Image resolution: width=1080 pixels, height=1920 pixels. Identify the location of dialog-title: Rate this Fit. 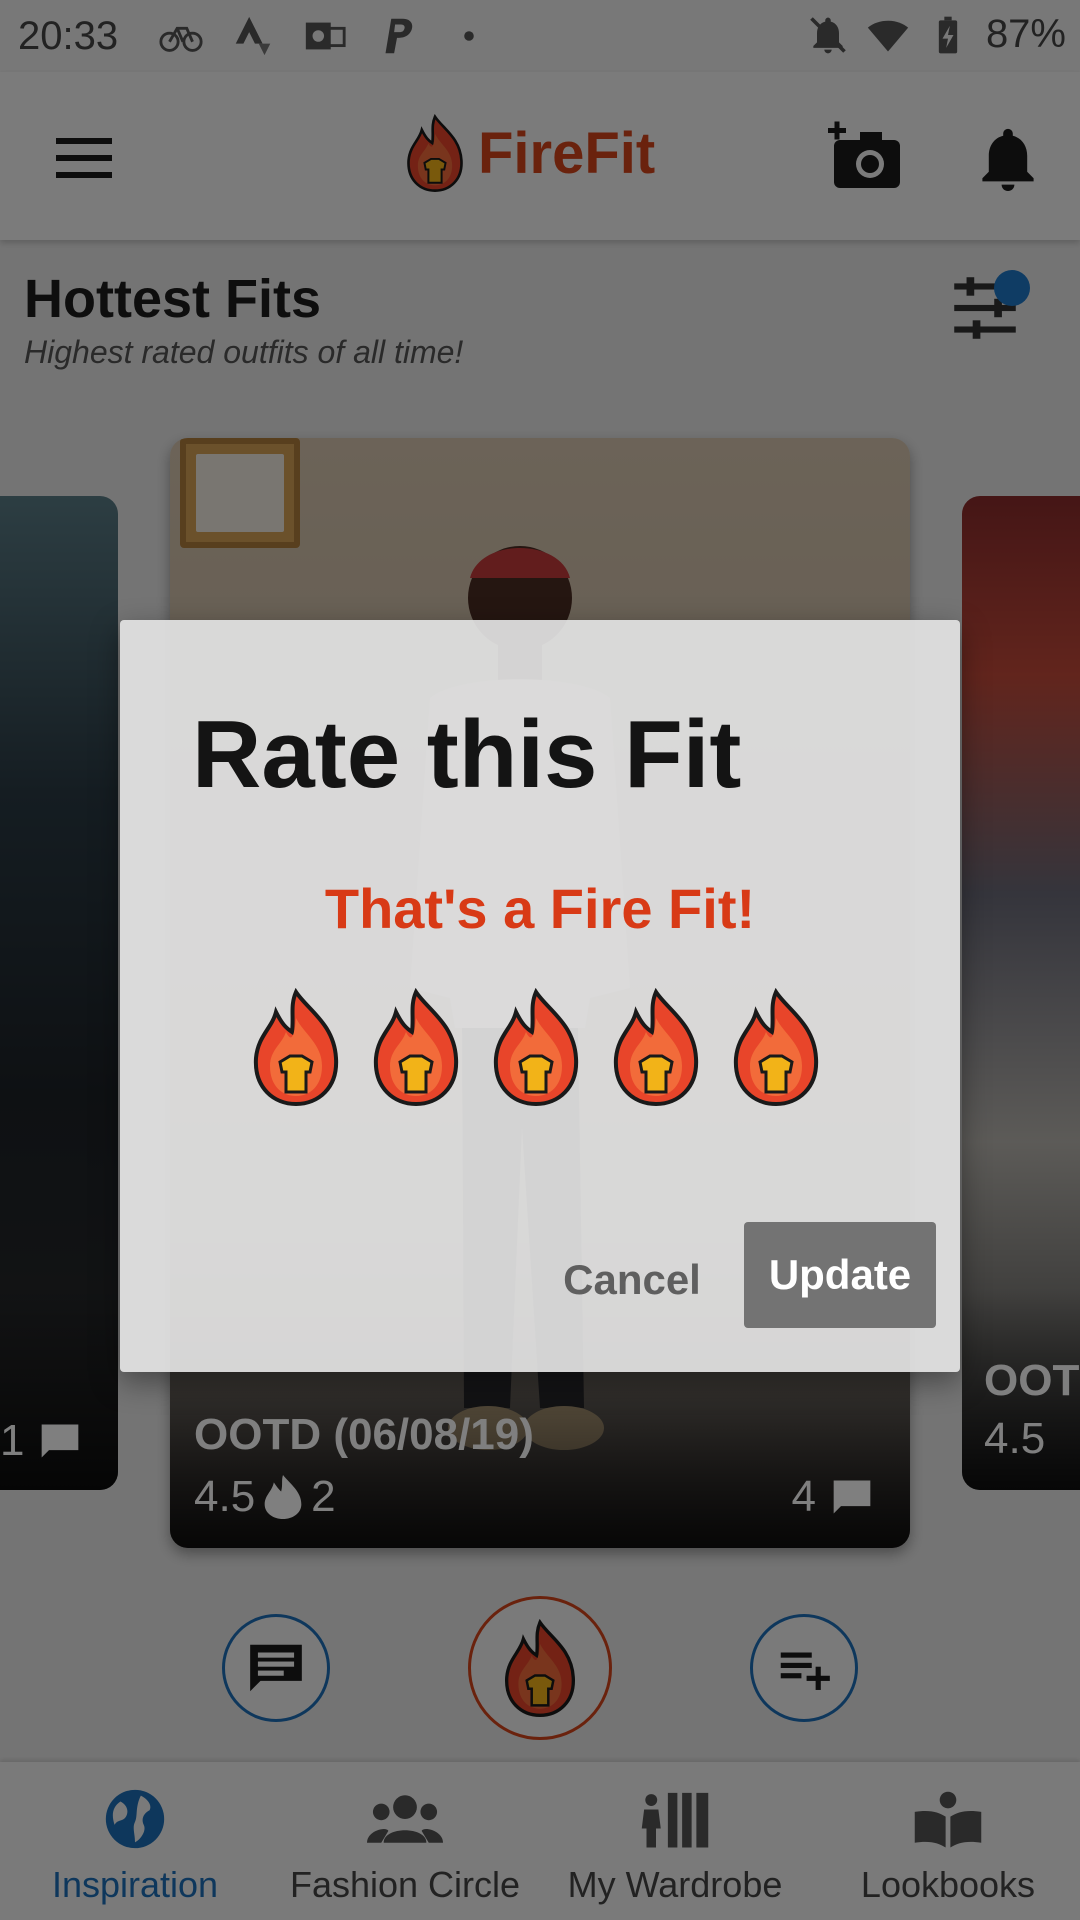
(467, 754).